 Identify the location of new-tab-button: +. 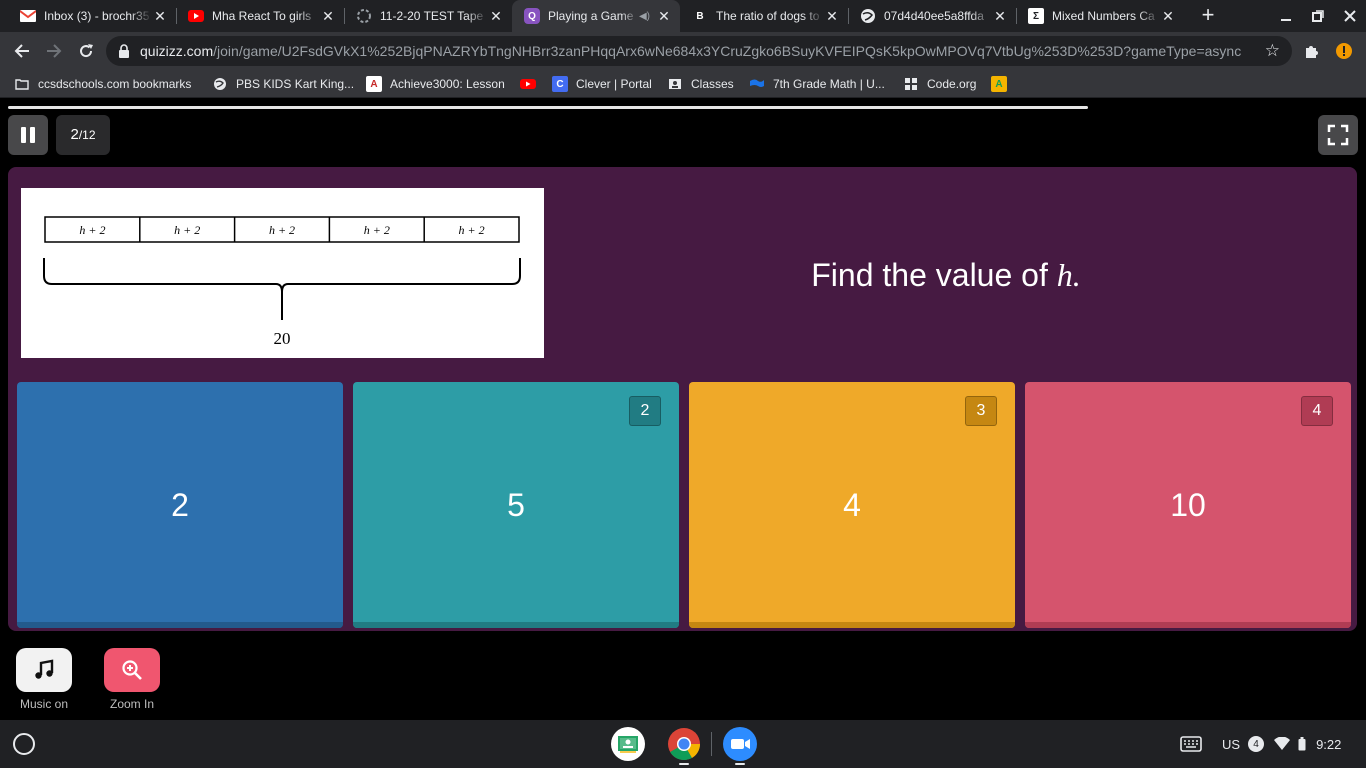
(1208, 16).